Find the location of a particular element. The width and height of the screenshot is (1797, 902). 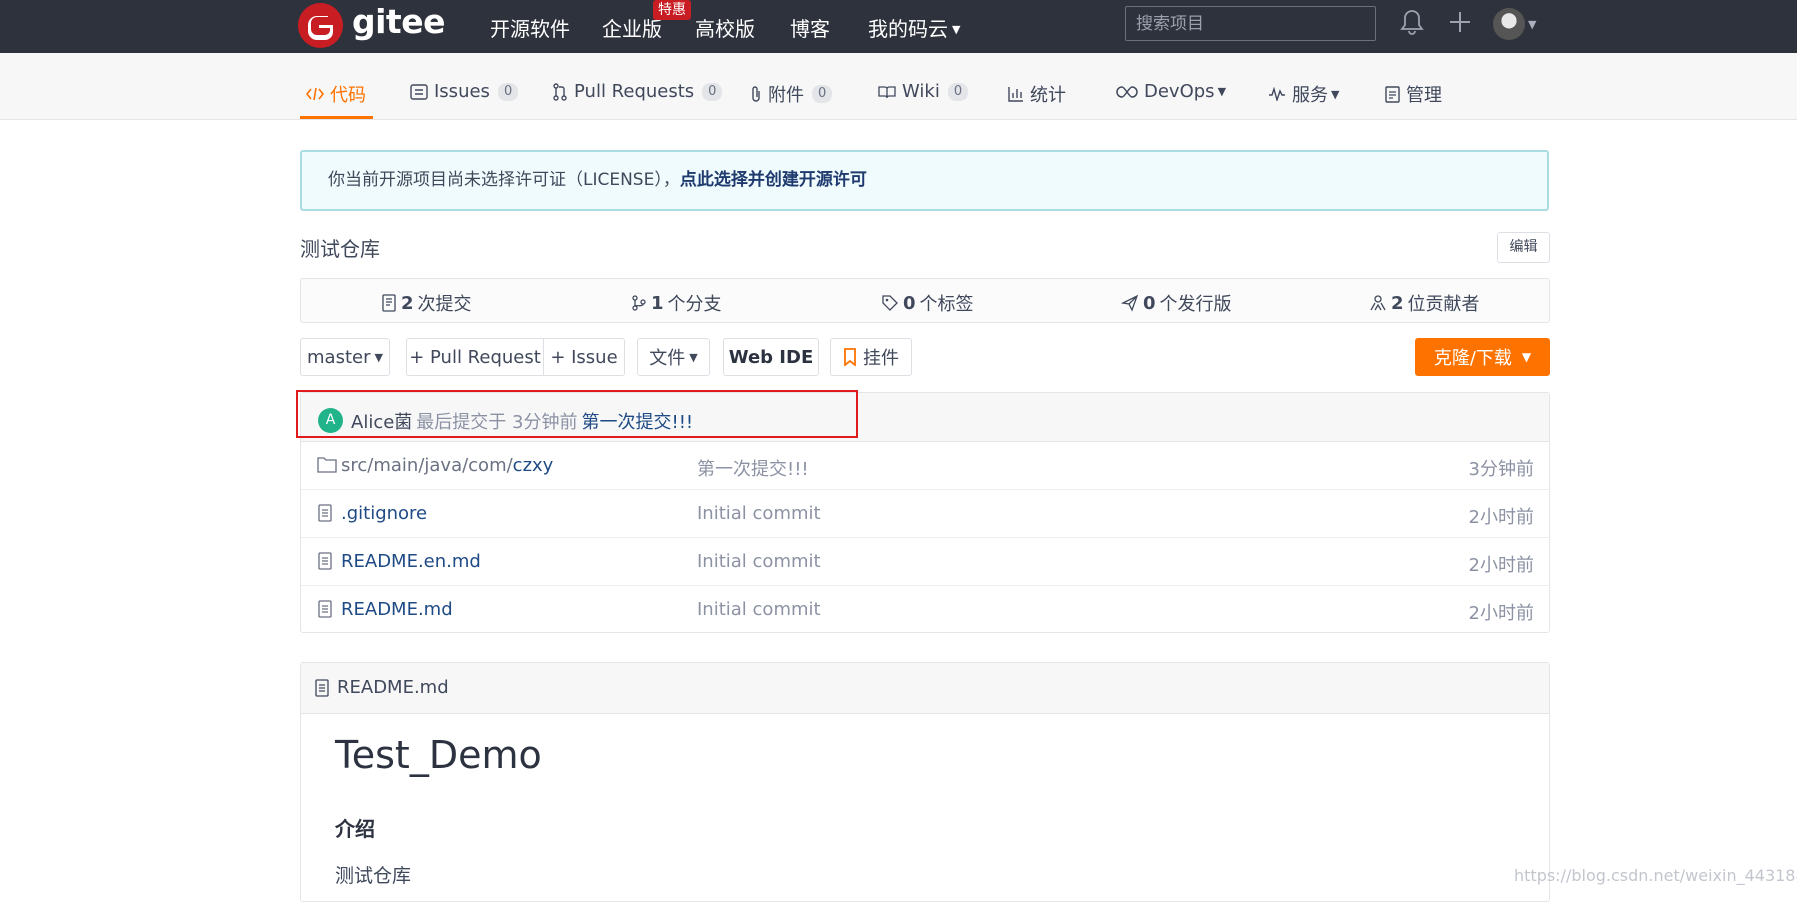

tab-devops: DevOps ▼ is located at coordinates (1171, 91).